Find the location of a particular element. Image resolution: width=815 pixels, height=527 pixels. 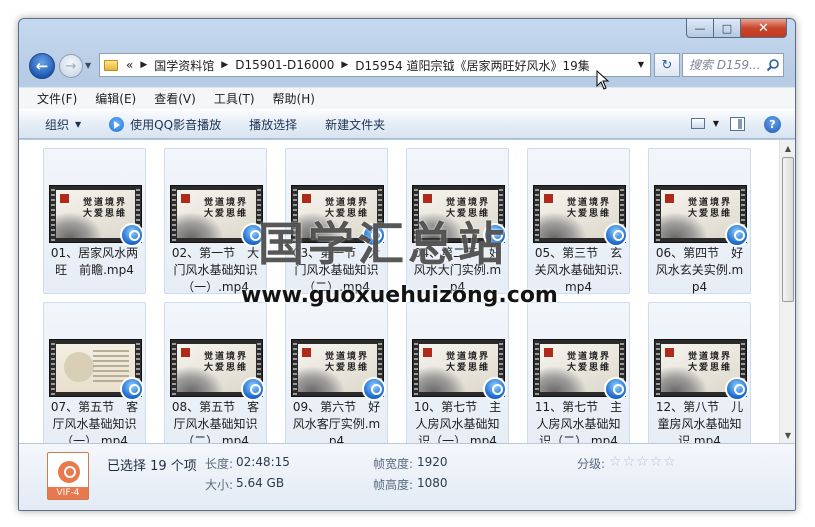

breadcrumb-item-1: 国学资料馆 is located at coordinates (184, 65).